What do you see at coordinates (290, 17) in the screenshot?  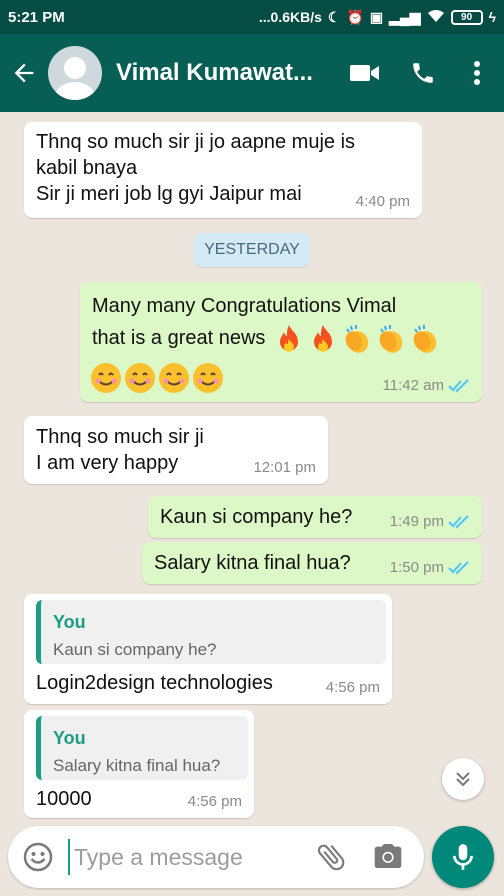 I see `network-speed: ...0.6KB/s` at bounding box center [290, 17].